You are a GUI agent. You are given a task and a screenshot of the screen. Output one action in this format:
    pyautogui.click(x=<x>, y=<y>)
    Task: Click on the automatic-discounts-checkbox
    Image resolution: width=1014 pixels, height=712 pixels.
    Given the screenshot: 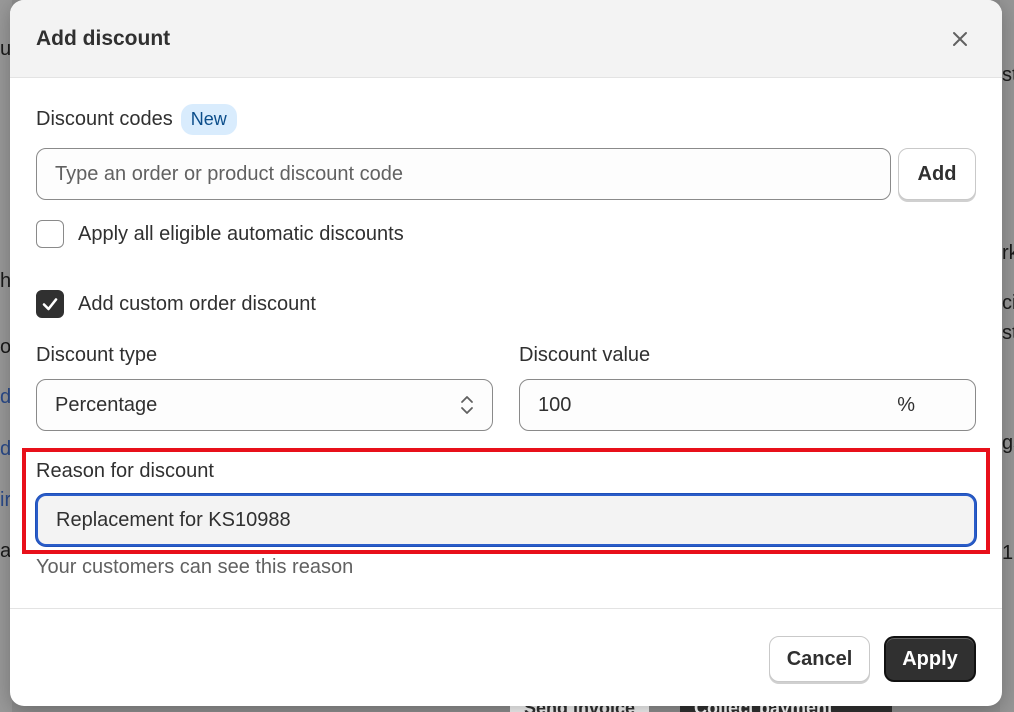 What is the action you would take?
    pyautogui.click(x=50, y=234)
    